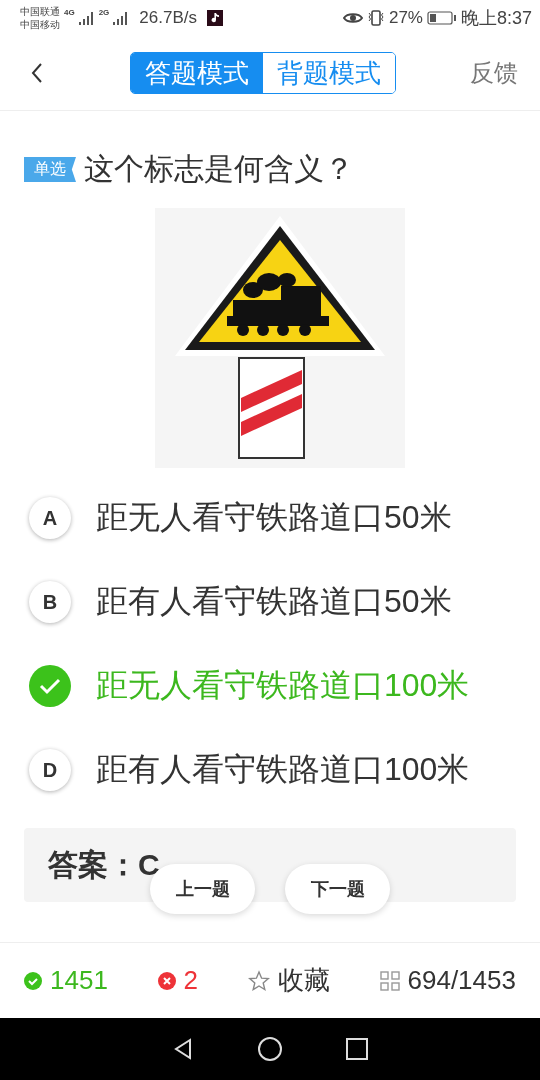 Image resolution: width=540 pixels, height=1080 pixels. What do you see at coordinates (288, 980) in the screenshot?
I see `favorite-button: 收藏` at bounding box center [288, 980].